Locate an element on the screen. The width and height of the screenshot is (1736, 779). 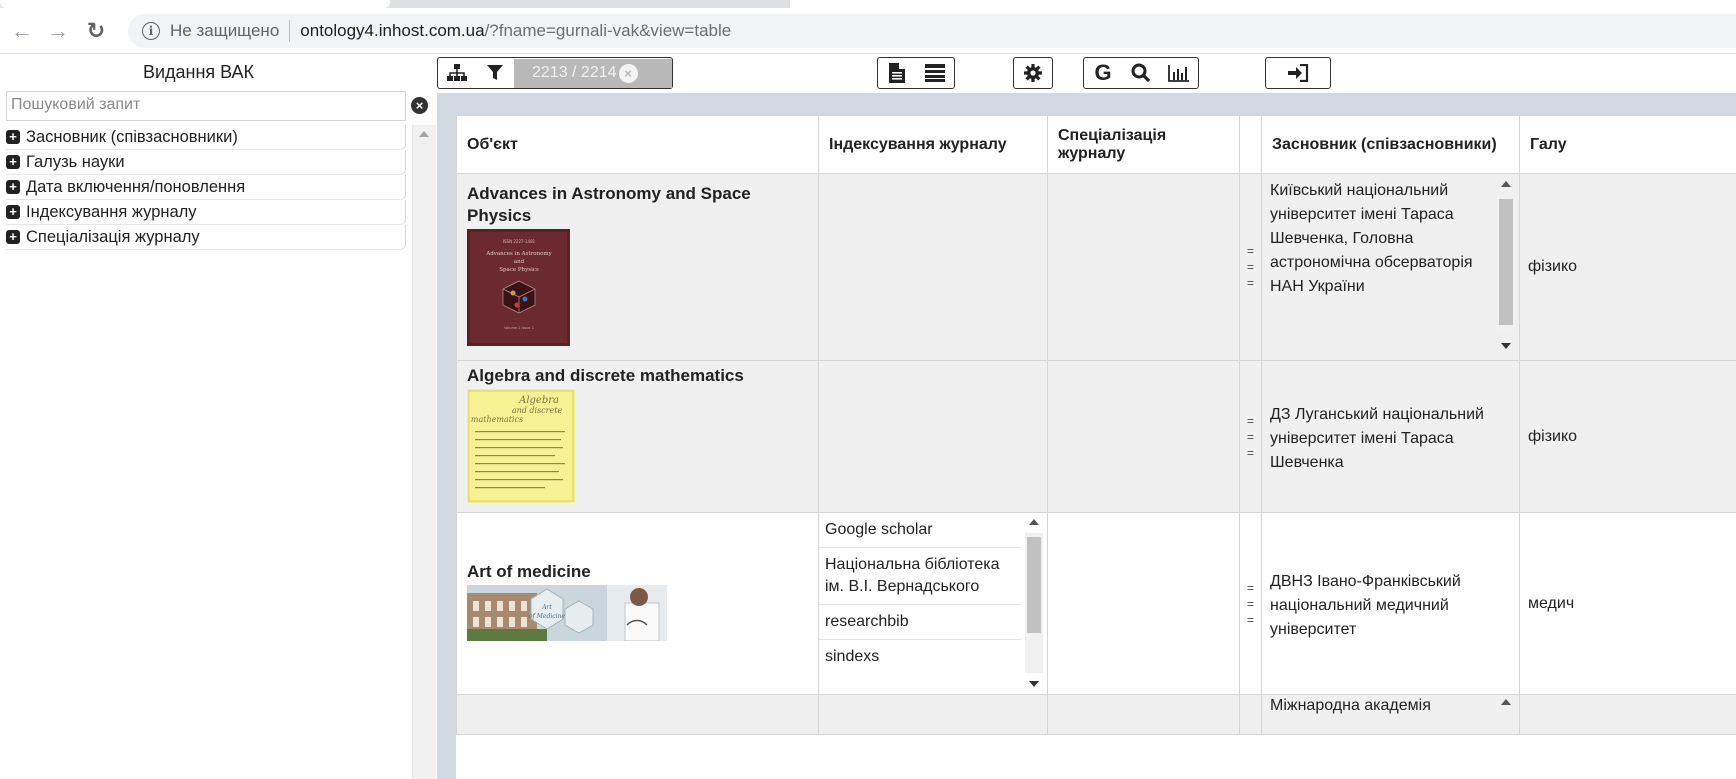
object-cell is located at coordinates (637, 714).